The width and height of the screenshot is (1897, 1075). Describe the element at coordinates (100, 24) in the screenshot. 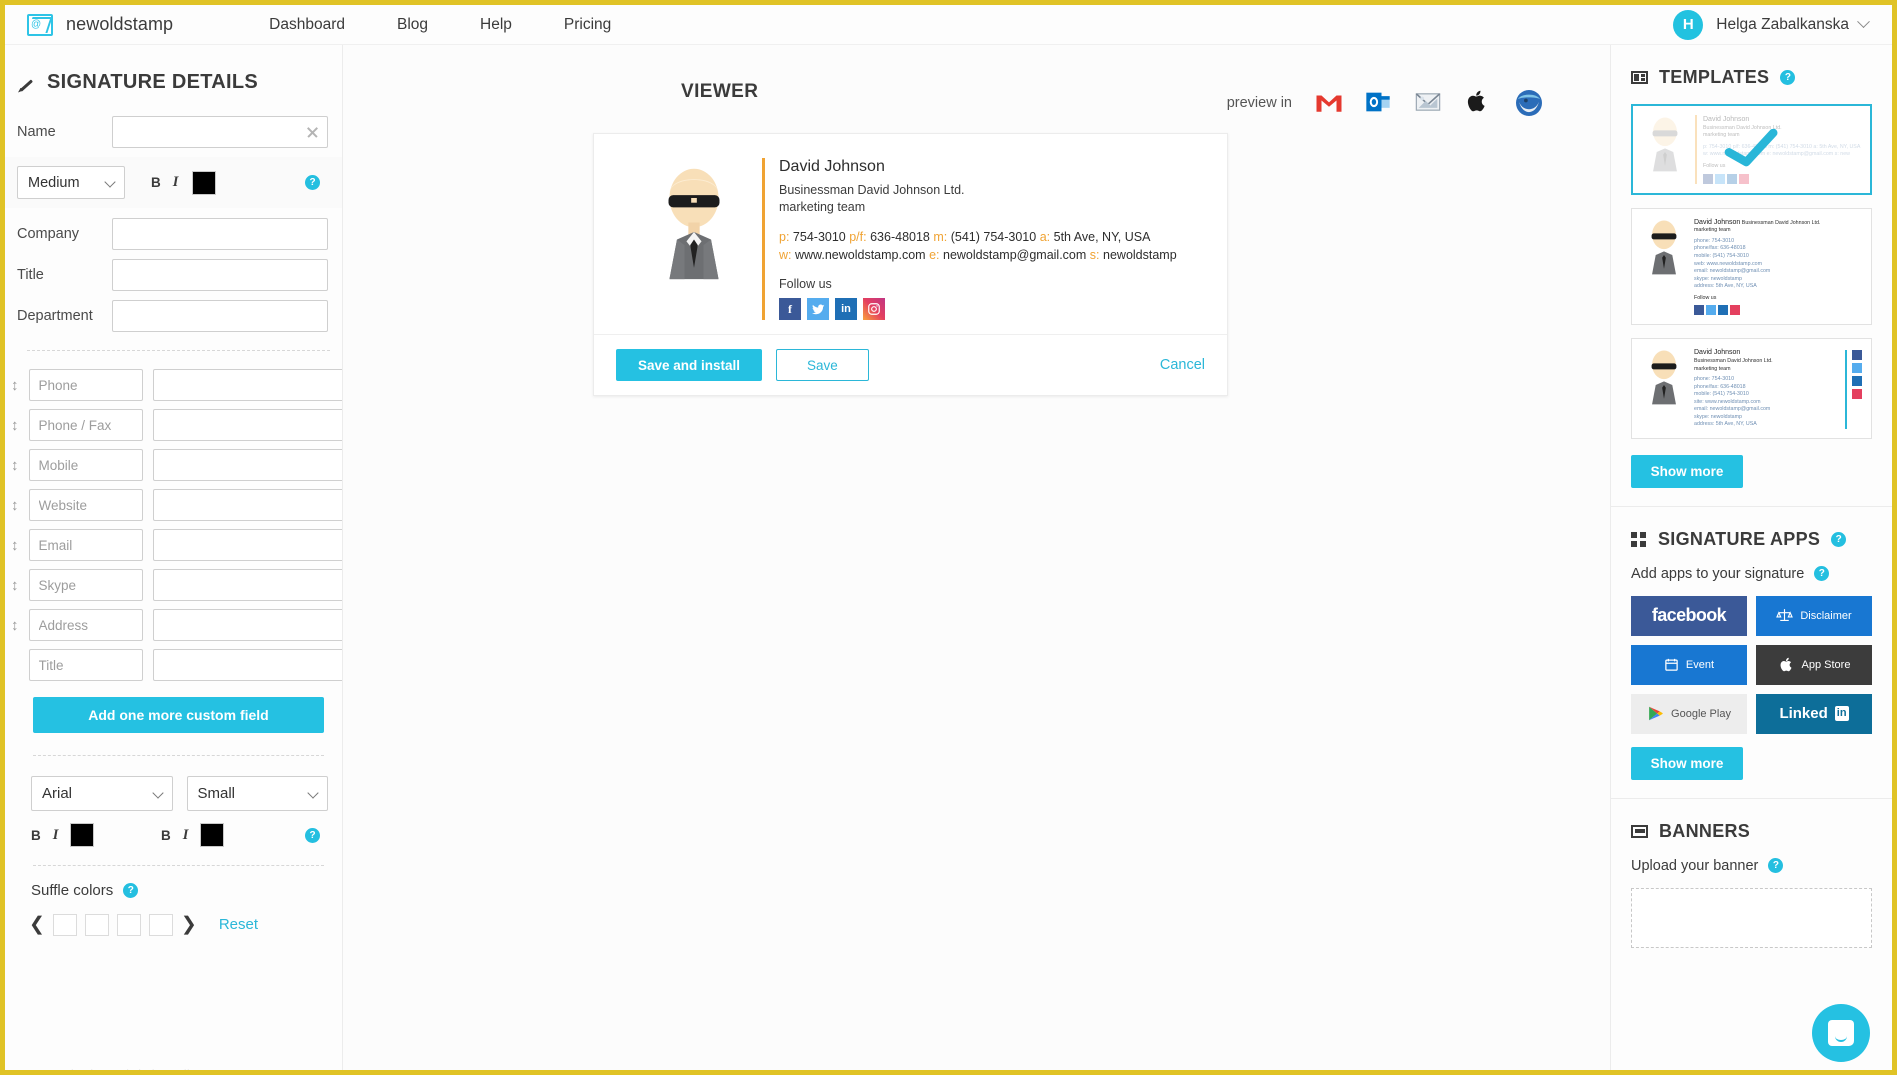

I see `brand-logo-area: newoldstamp` at that location.